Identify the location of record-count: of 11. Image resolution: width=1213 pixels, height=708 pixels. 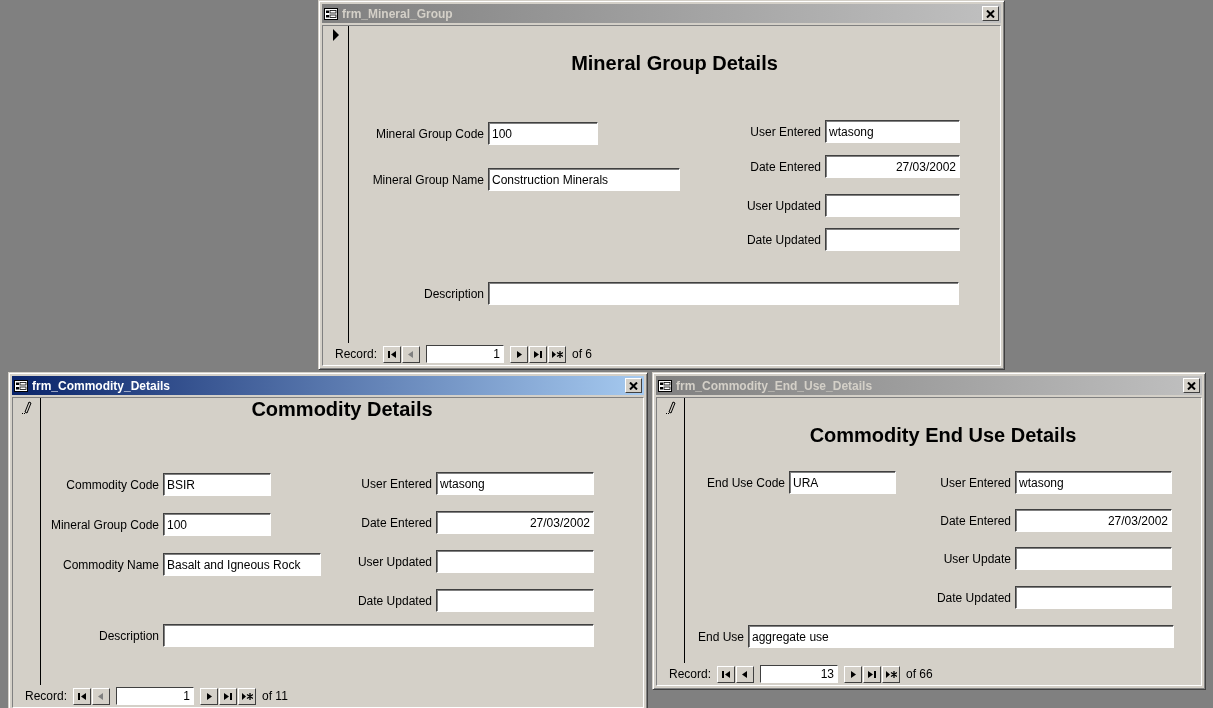
(275, 696).